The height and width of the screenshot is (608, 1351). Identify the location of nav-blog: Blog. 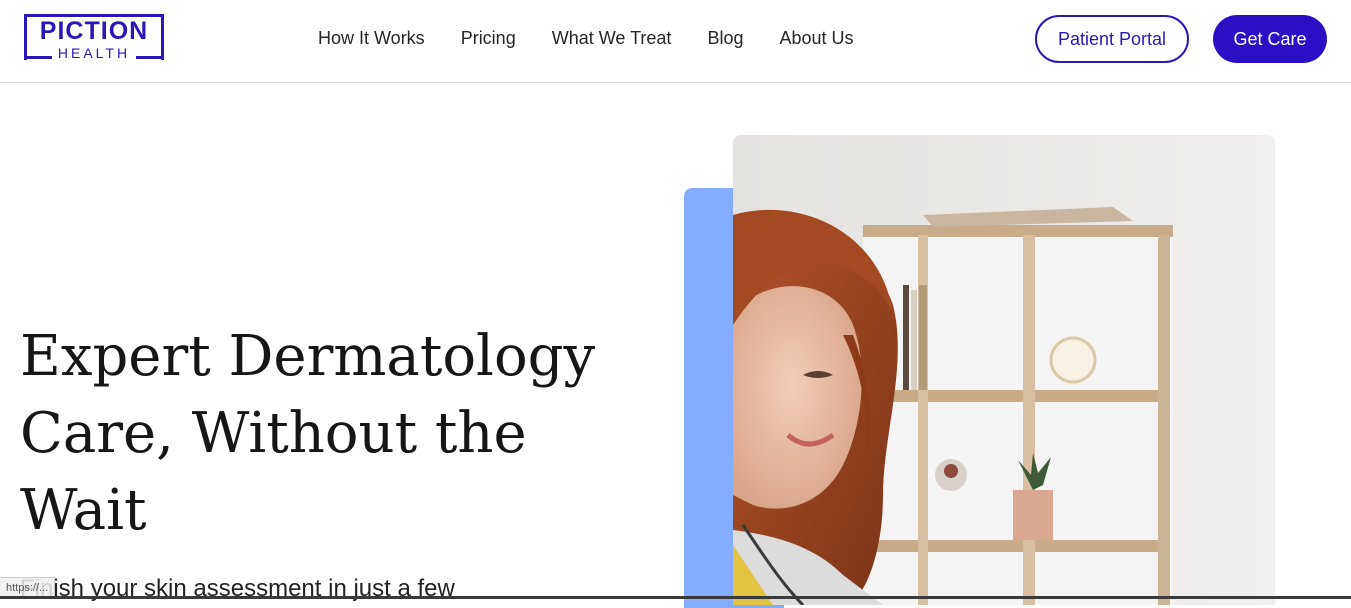
(725, 38).